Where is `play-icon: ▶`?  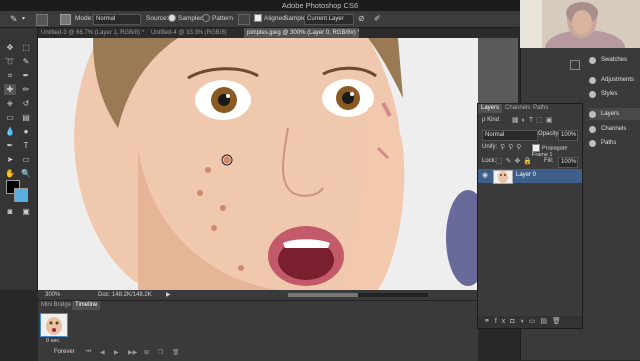
play-icon: ▶ is located at coordinates (116, 352).